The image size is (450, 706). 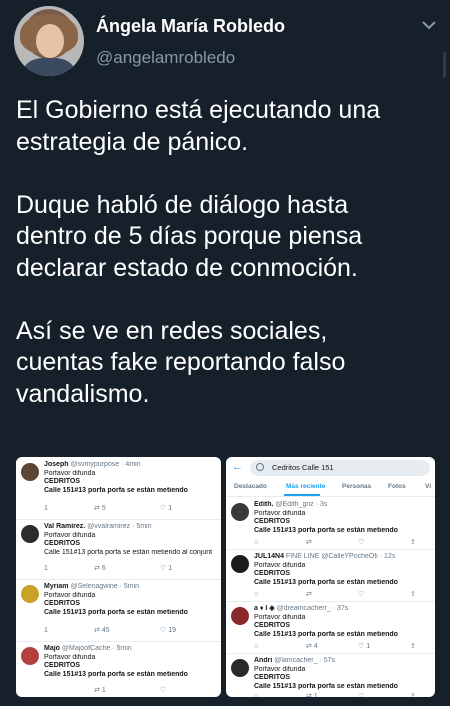 What do you see at coordinates (312, 647) in the screenshot?
I see `retweet-count: ⇄ 4` at bounding box center [312, 647].